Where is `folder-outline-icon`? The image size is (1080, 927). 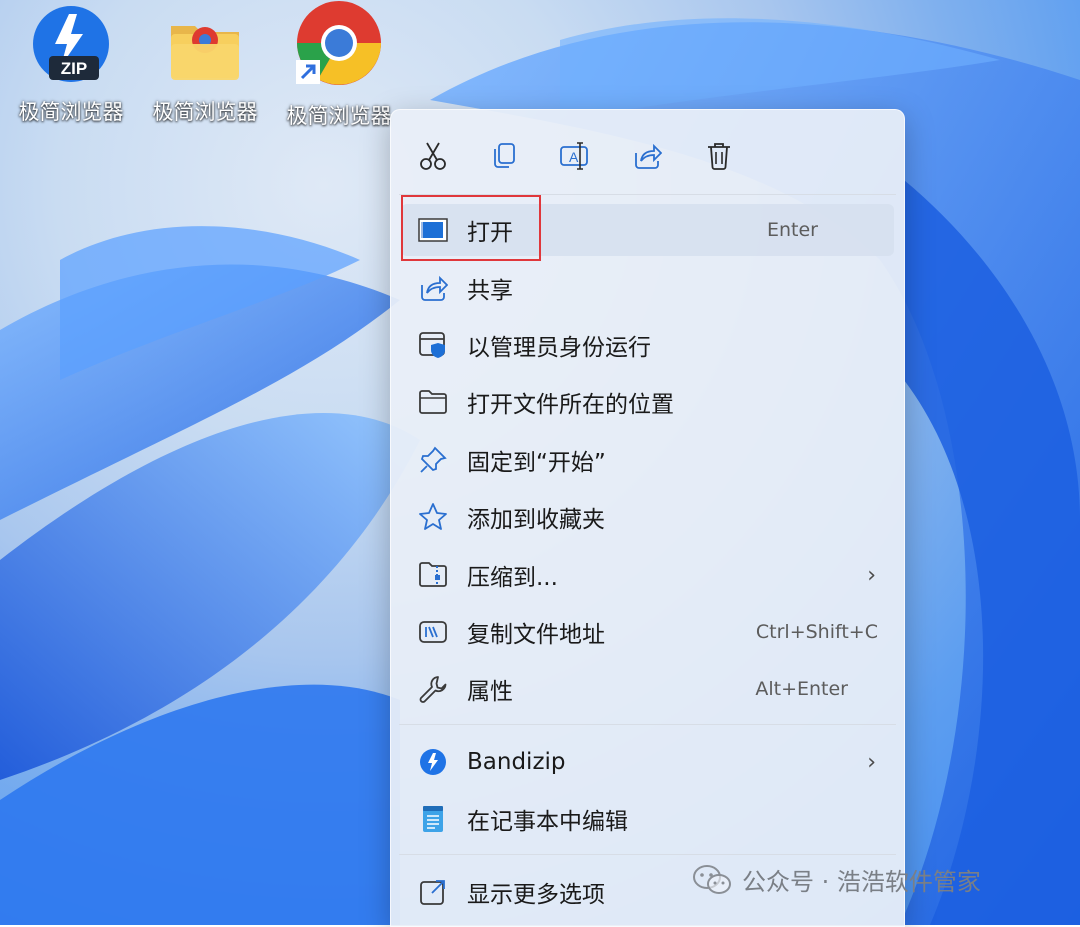 folder-outline-icon is located at coordinates (433, 402).